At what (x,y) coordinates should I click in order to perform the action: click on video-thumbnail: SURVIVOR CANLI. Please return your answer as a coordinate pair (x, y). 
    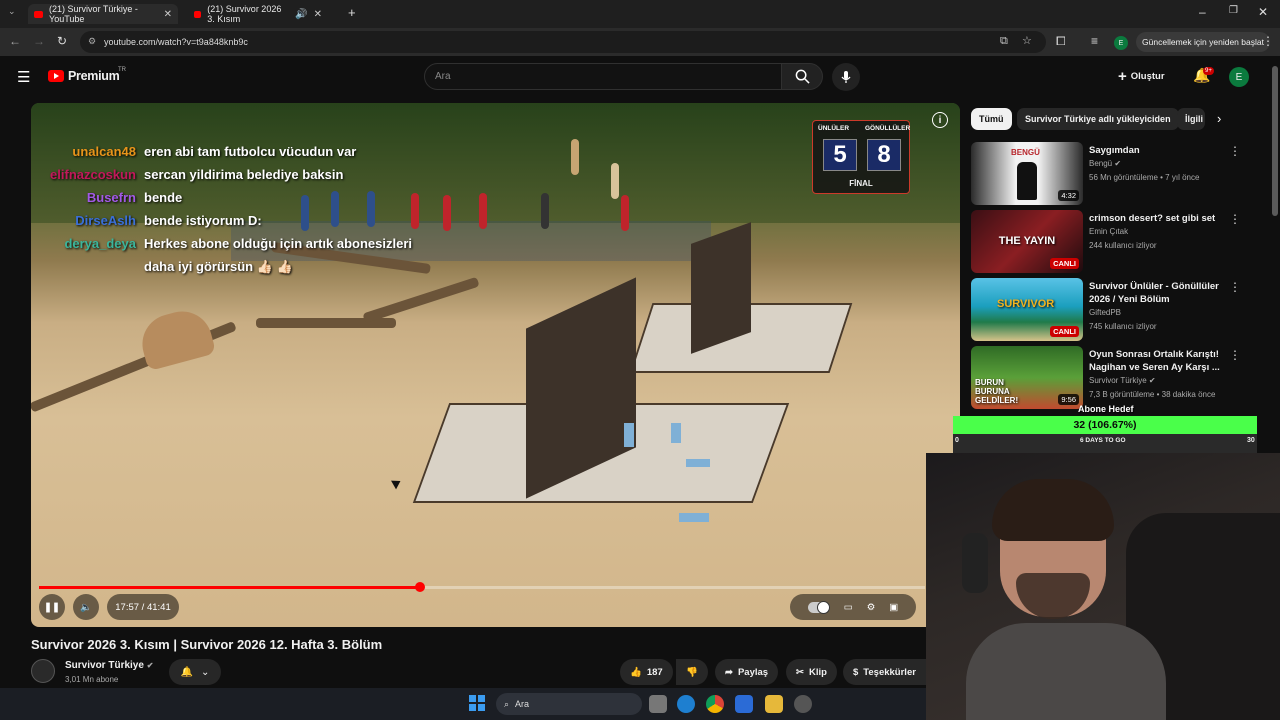
    Looking at the image, I should click on (1027, 309).